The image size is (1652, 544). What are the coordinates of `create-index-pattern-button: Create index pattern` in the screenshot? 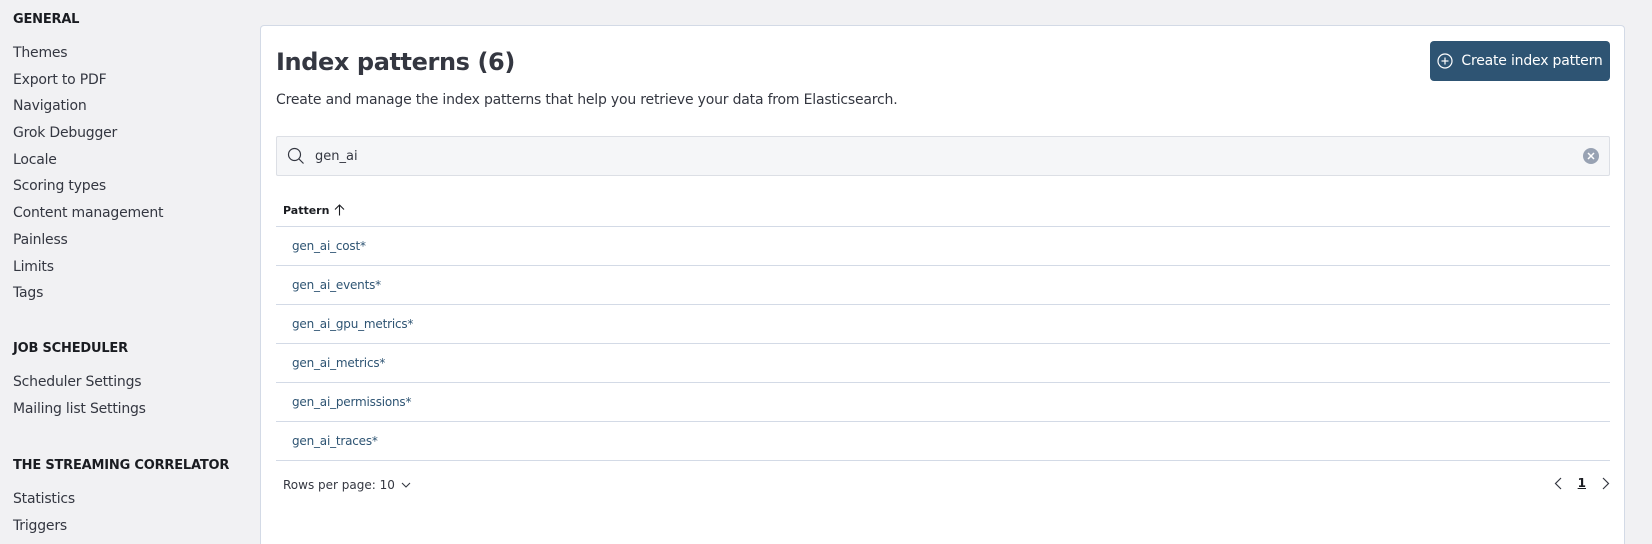 It's located at (1520, 61).